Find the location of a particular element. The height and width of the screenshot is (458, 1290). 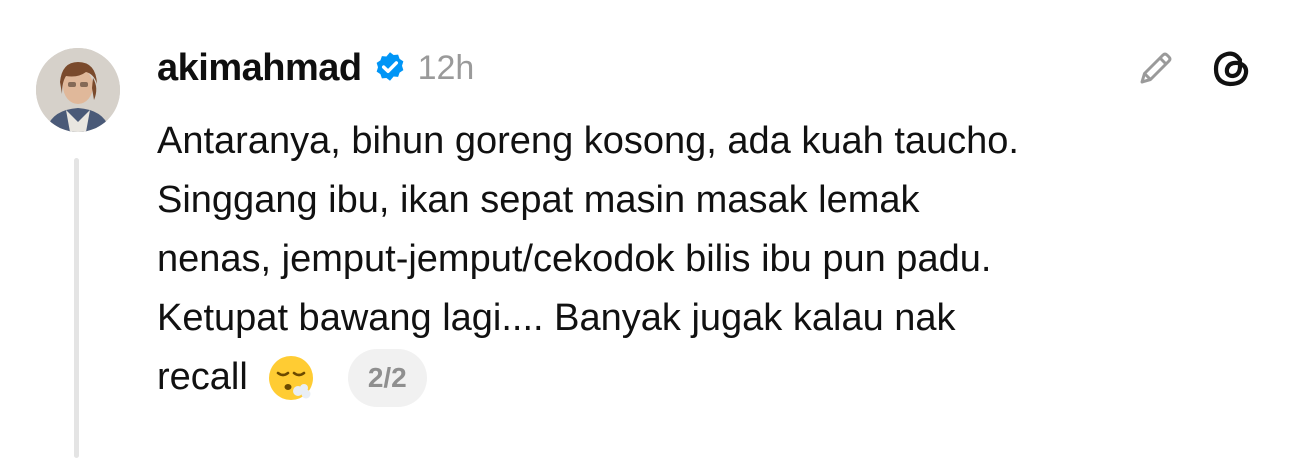

post-timestamp: 12h is located at coordinates (446, 67).